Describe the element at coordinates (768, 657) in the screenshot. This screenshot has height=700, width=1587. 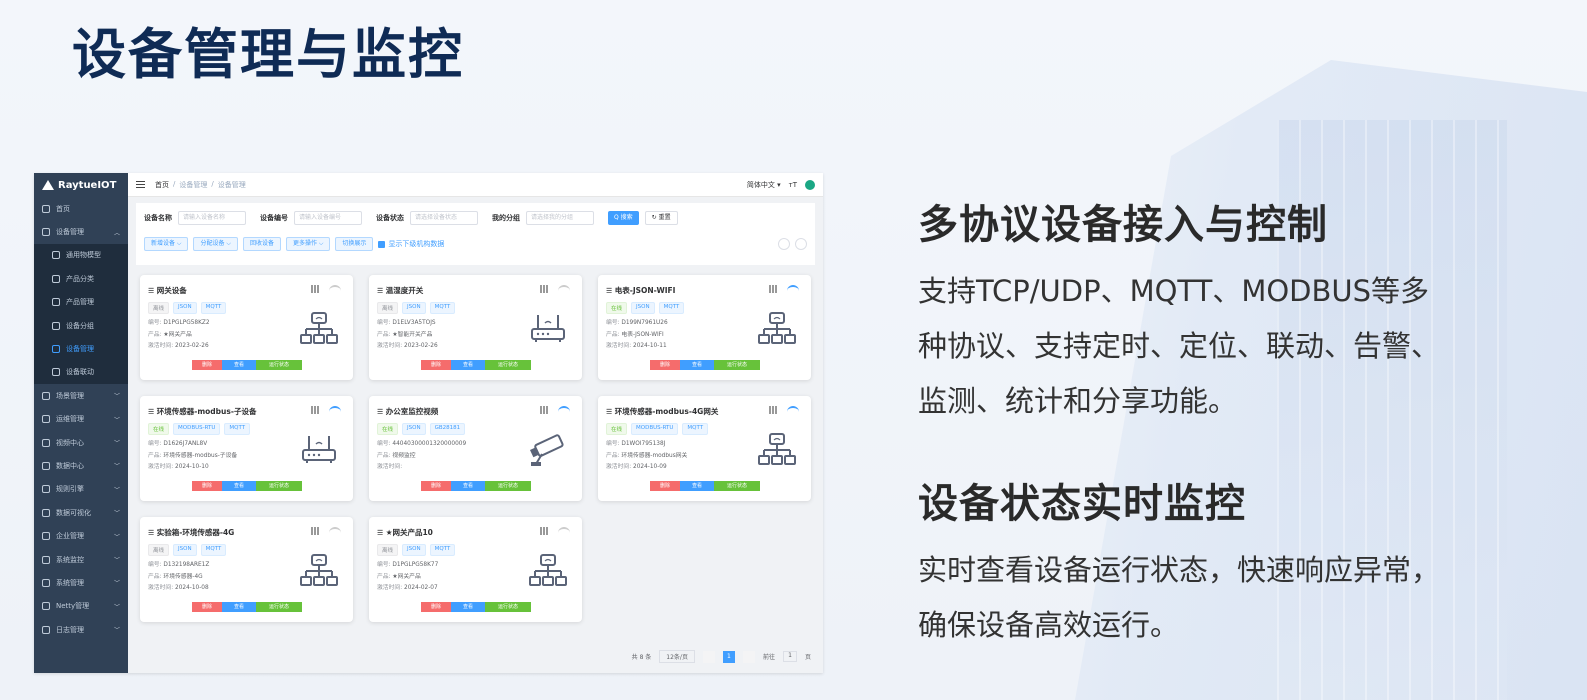
I see `goto-prefix: 前往` at that location.